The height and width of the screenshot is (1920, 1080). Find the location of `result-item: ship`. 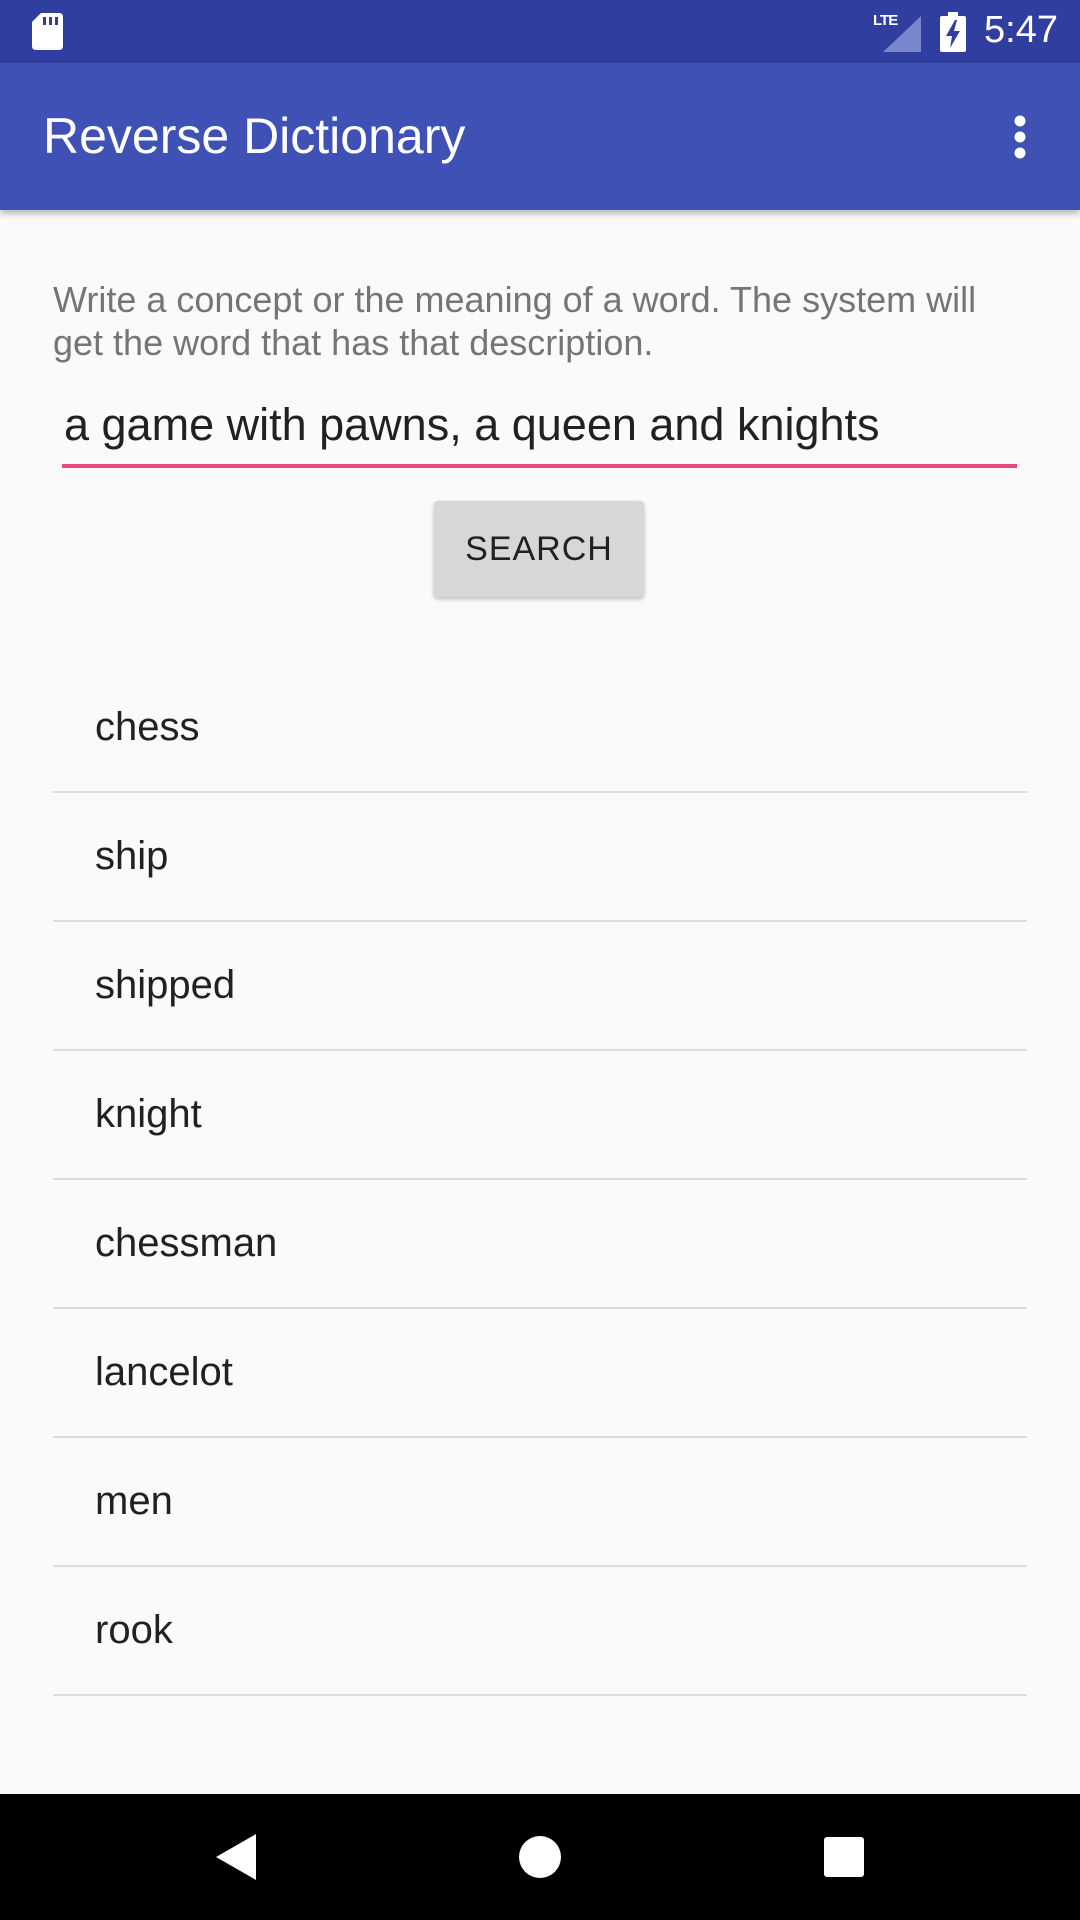

result-item: ship is located at coordinates (540, 857).